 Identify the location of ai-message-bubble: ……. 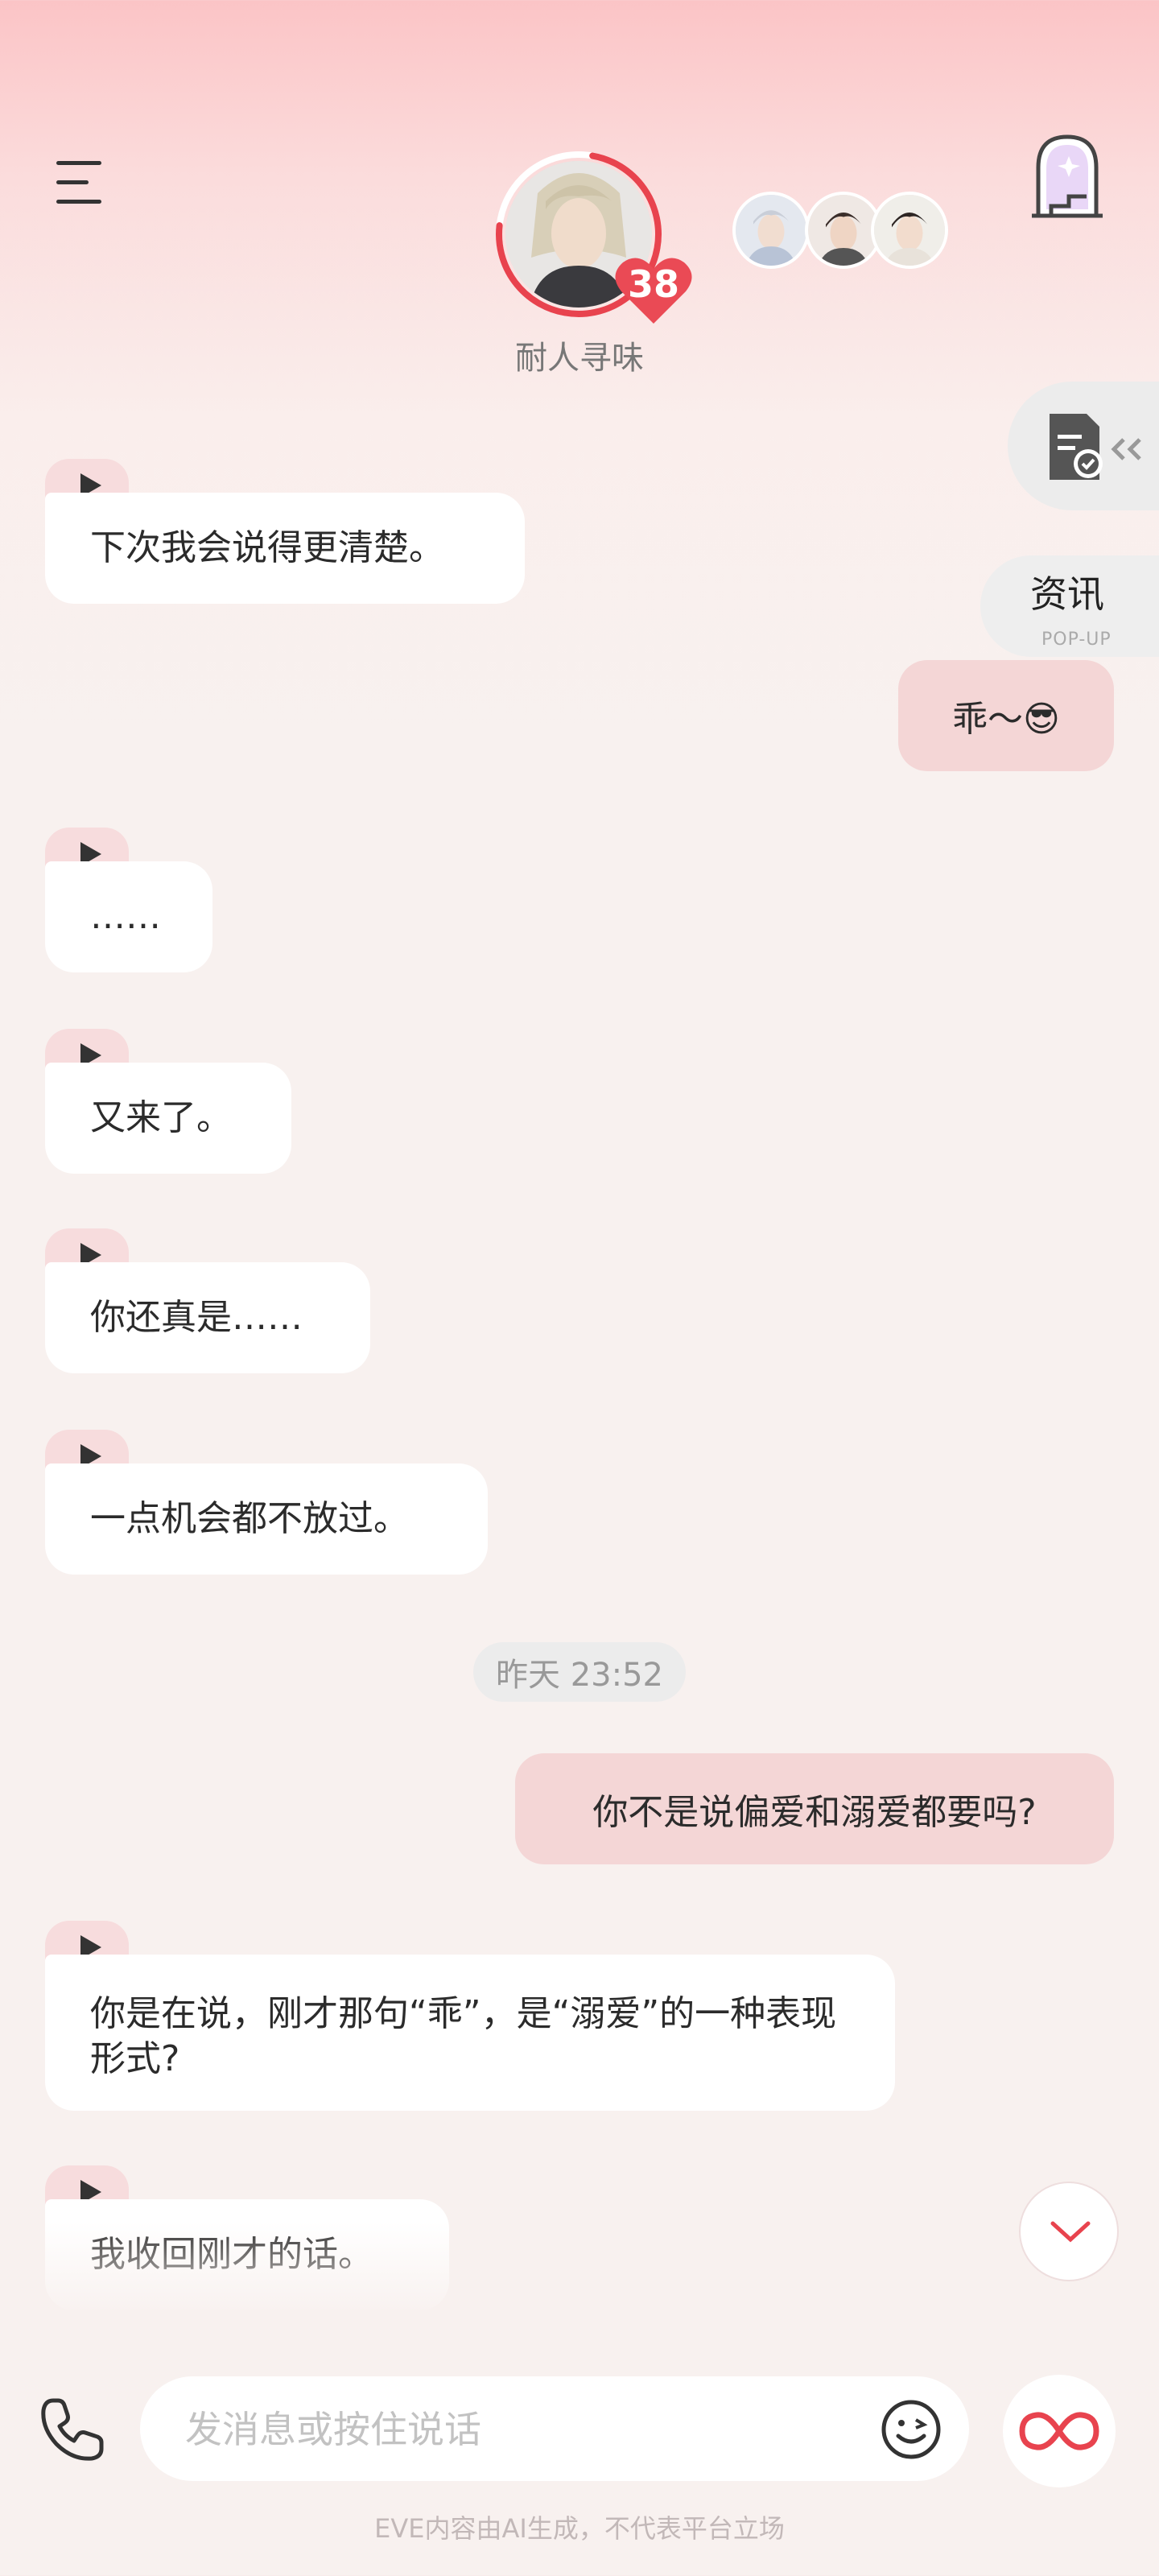
(128, 916).